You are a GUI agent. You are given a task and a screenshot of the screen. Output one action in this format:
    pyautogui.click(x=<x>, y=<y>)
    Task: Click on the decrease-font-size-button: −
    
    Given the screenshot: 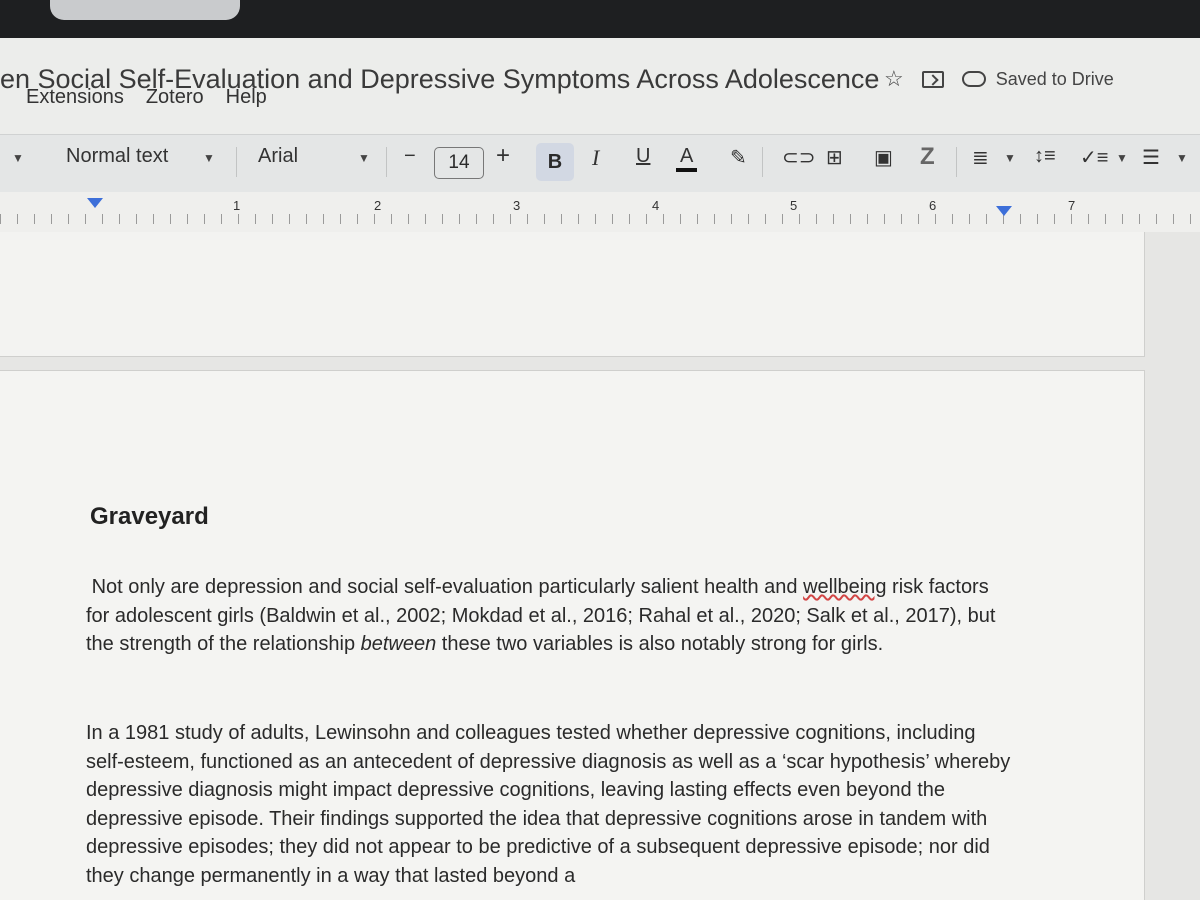 What is the action you would take?
    pyautogui.click(x=410, y=156)
    